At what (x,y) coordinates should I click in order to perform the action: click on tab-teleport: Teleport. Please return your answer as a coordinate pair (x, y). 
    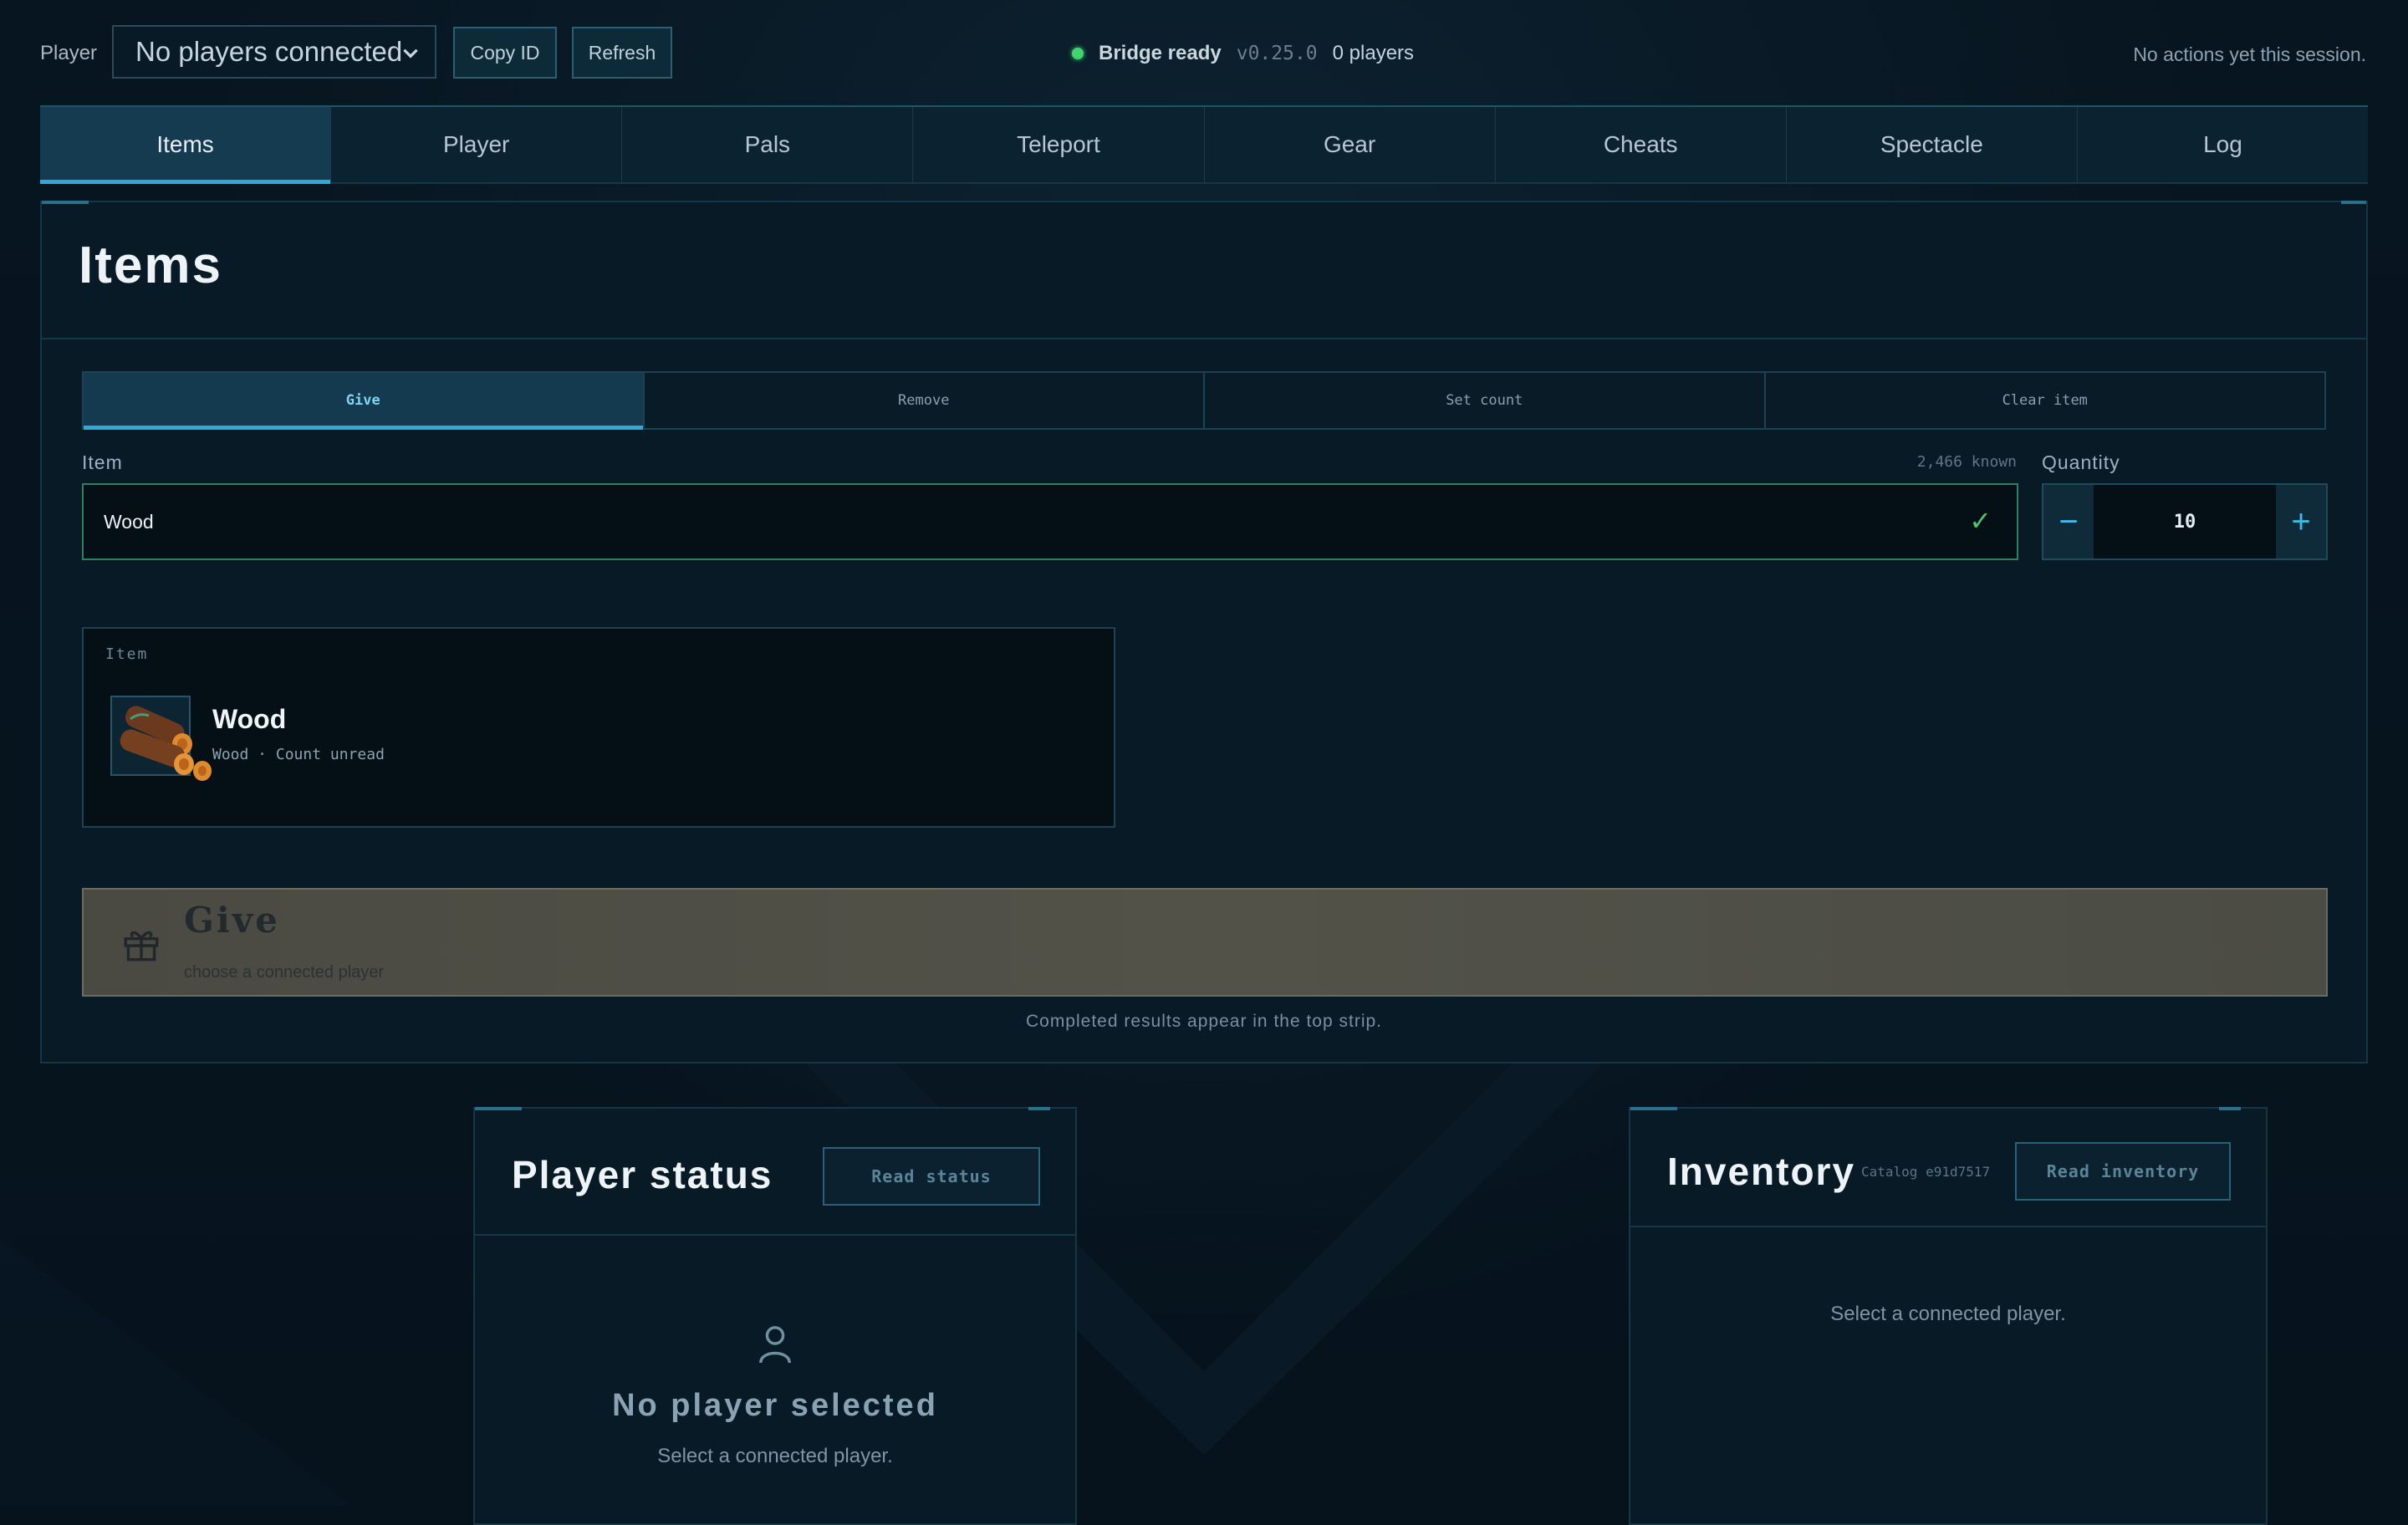
    Looking at the image, I should click on (1059, 144).